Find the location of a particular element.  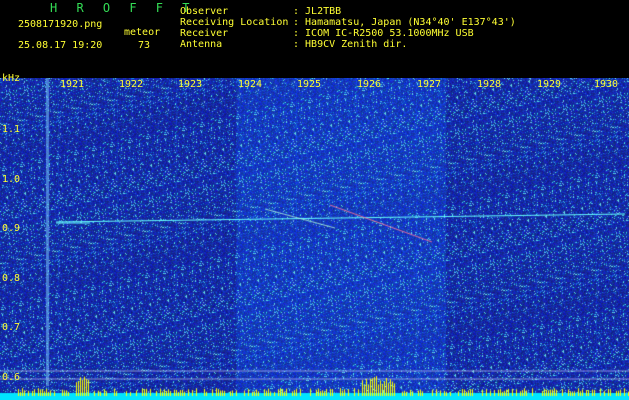

time-tick-label: 1922 is located at coordinates (131, 84).